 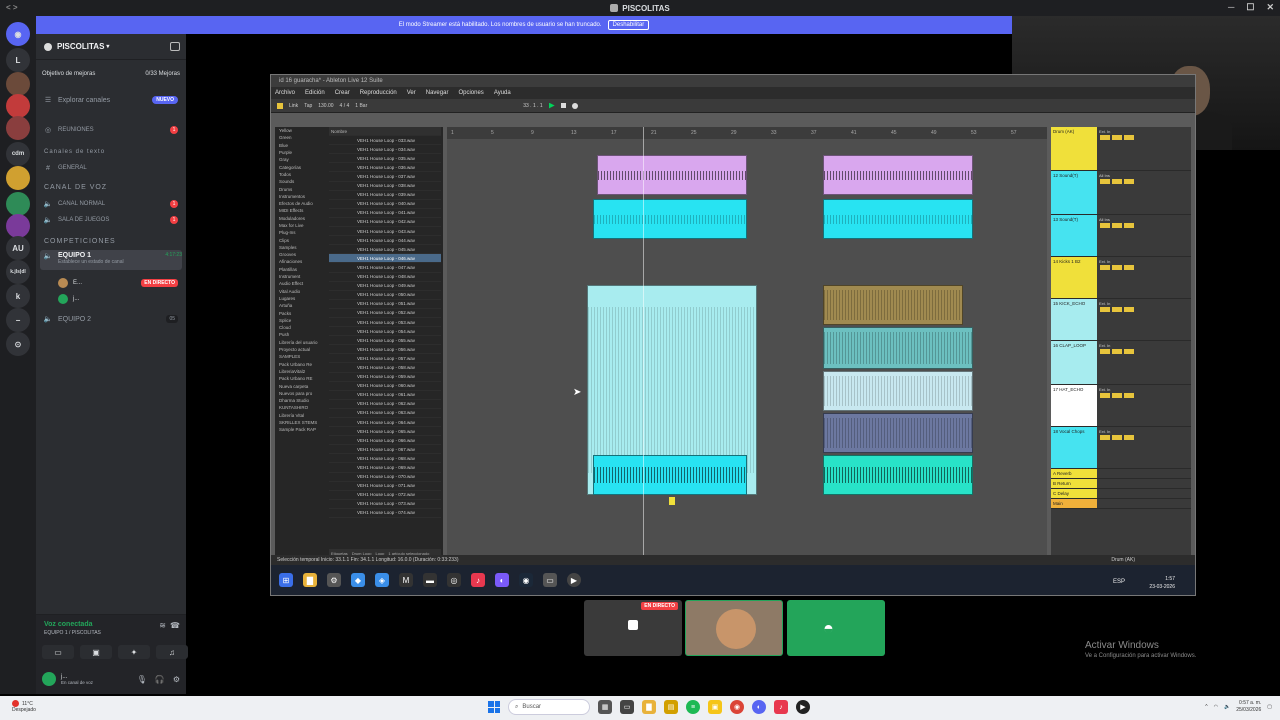 What do you see at coordinates (301, 247) in the screenshot?
I see `browser-place-item: Samples` at bounding box center [301, 247].